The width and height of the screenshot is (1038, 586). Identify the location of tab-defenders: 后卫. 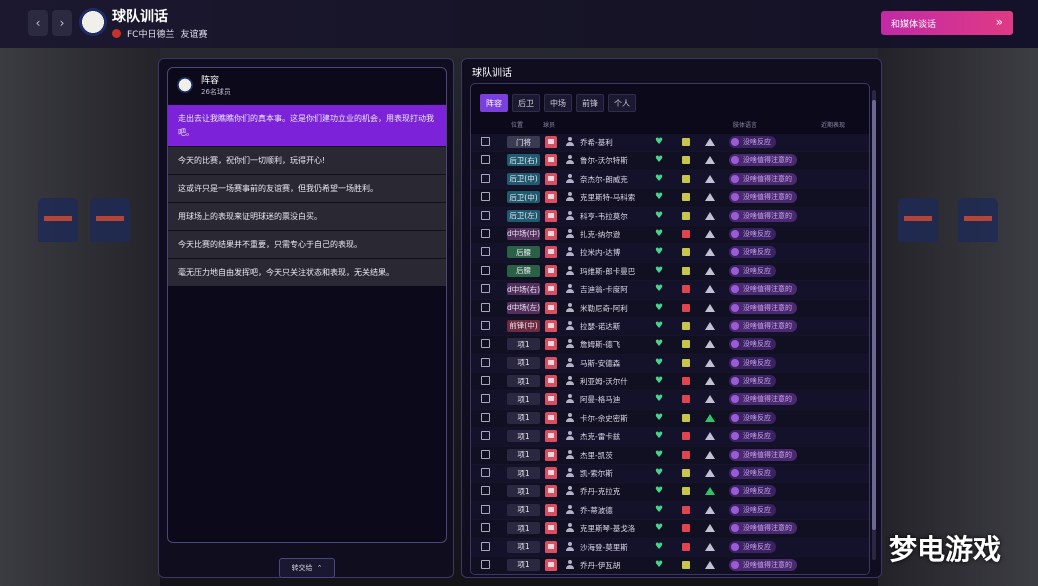
(526, 103).